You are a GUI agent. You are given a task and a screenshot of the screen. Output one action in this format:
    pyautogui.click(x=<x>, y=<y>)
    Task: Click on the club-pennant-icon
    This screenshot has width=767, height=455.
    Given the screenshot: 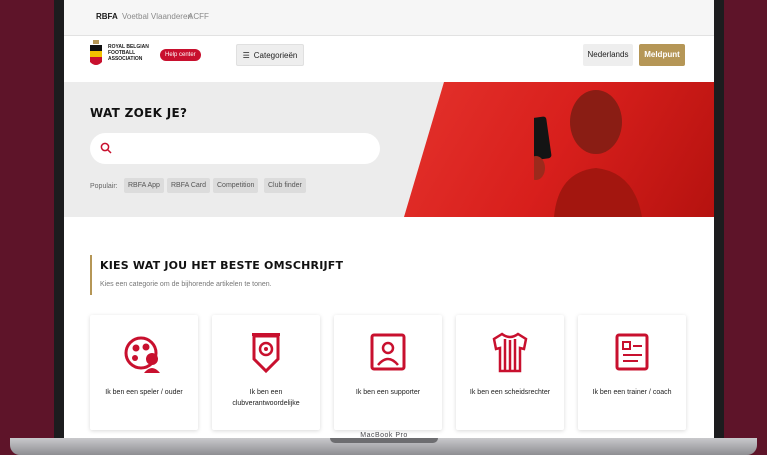 What is the action you would take?
    pyautogui.click(x=266, y=353)
    